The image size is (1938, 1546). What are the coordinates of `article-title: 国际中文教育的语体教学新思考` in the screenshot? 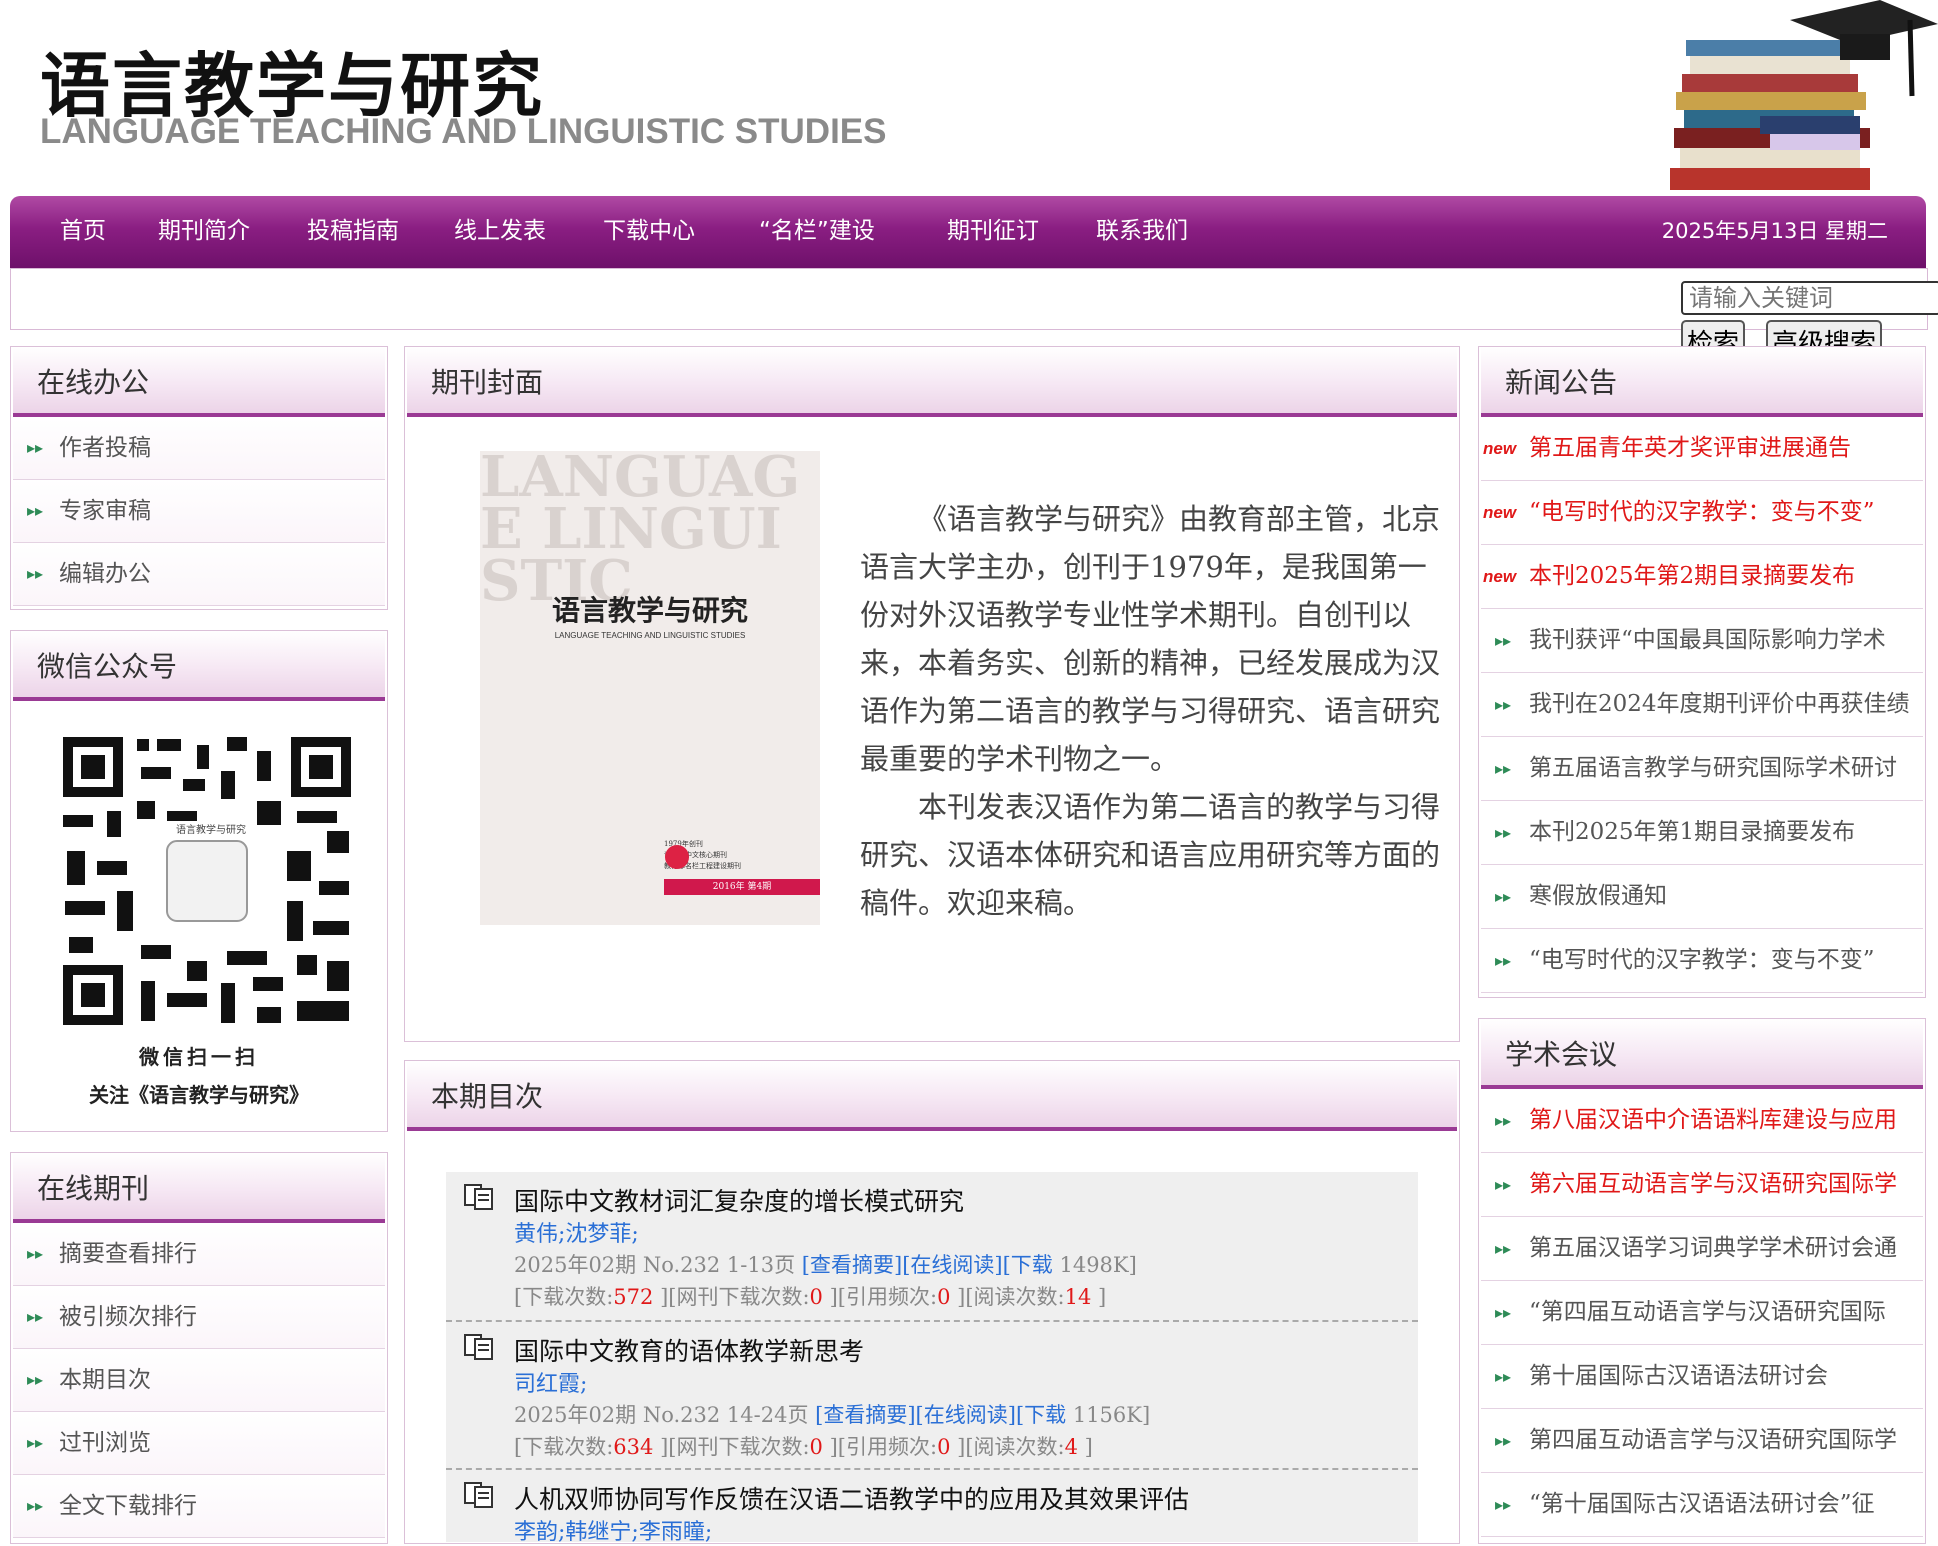 It's located at (689, 1350).